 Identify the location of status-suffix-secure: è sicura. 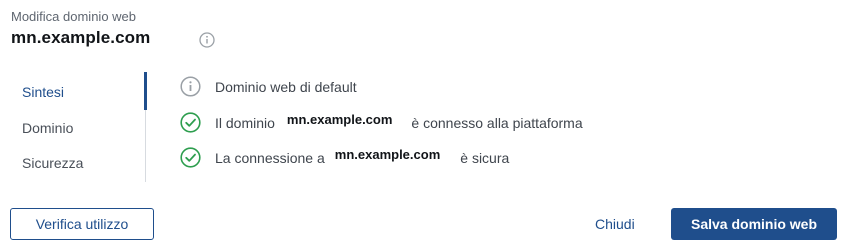
(485, 157).